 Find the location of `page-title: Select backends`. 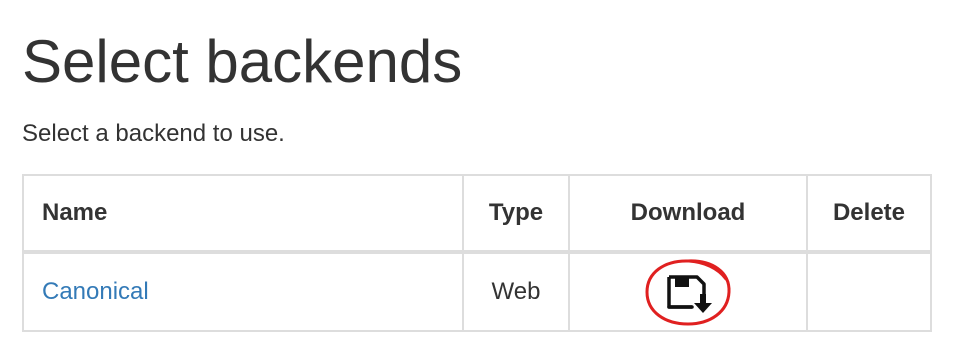

page-title: Select backends is located at coordinates (242, 61).